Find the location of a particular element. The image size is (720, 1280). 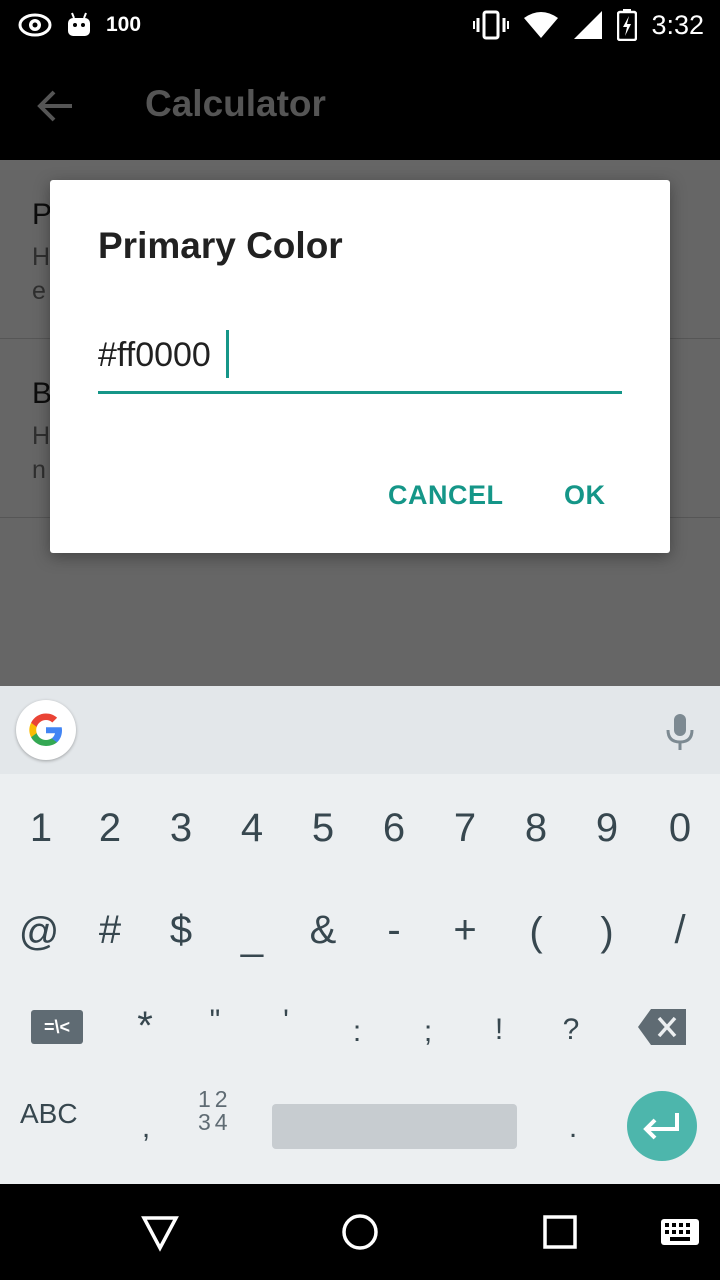

key-5: 5 is located at coordinates (323, 828).